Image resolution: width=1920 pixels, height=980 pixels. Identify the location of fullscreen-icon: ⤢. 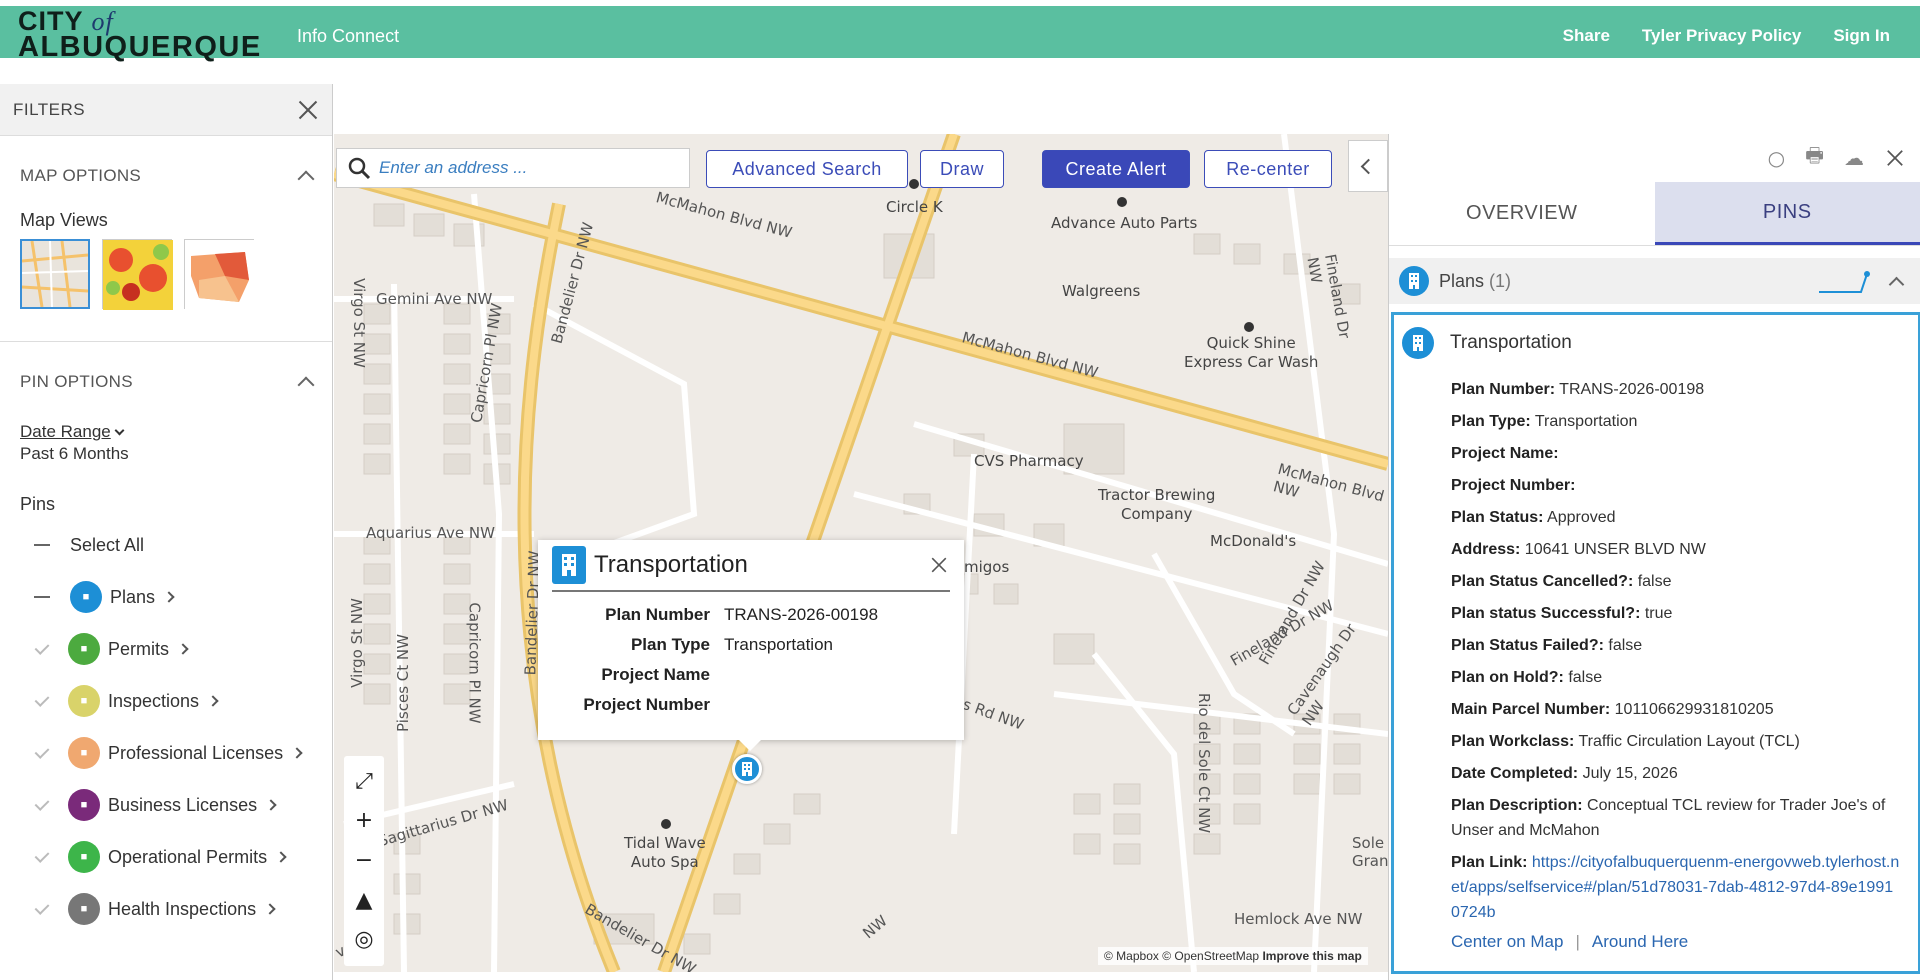
(364, 781).